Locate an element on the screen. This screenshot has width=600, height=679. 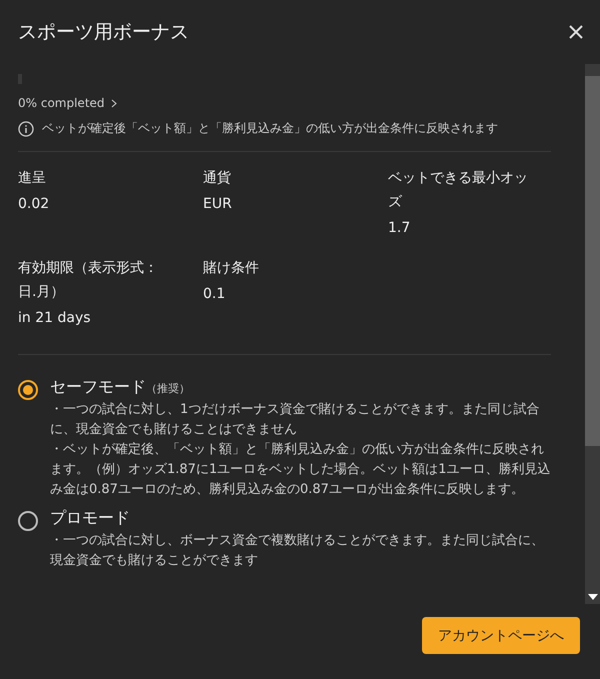
stat-value: EUR is located at coordinates (218, 204).